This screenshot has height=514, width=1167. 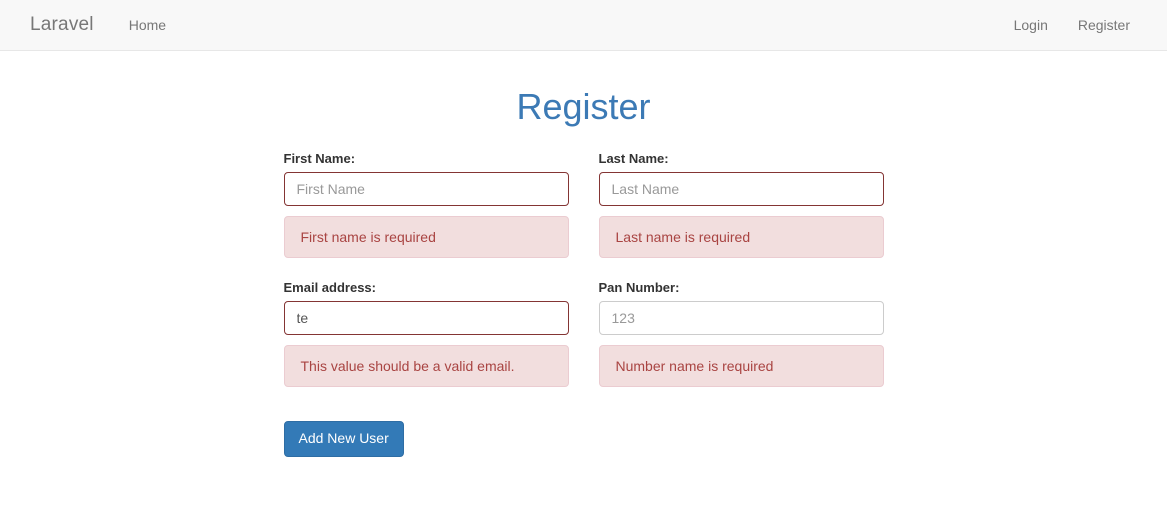 I want to click on nav-link-home: Home, so click(x=147, y=25).